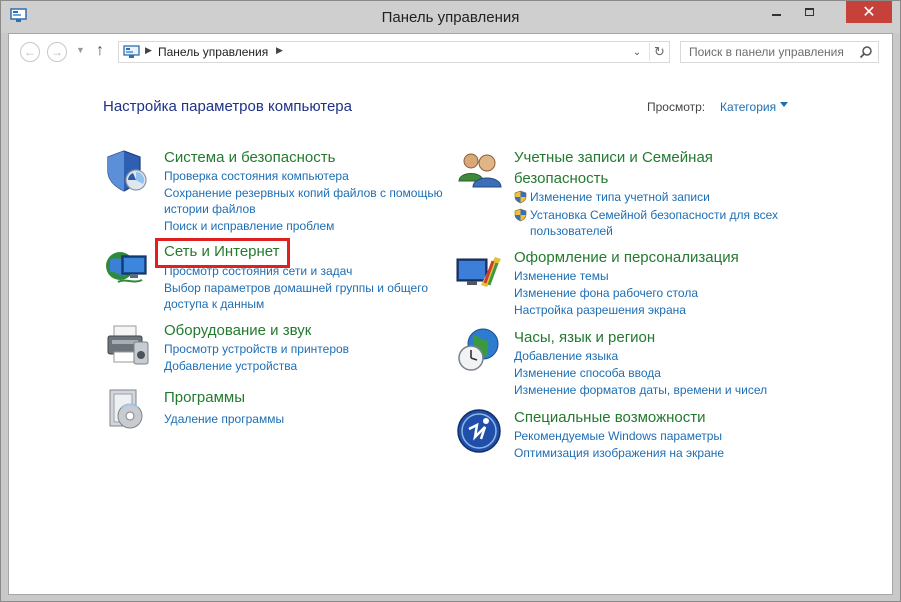 This screenshot has height=602, width=901. I want to click on highlight-box, so click(222, 253).